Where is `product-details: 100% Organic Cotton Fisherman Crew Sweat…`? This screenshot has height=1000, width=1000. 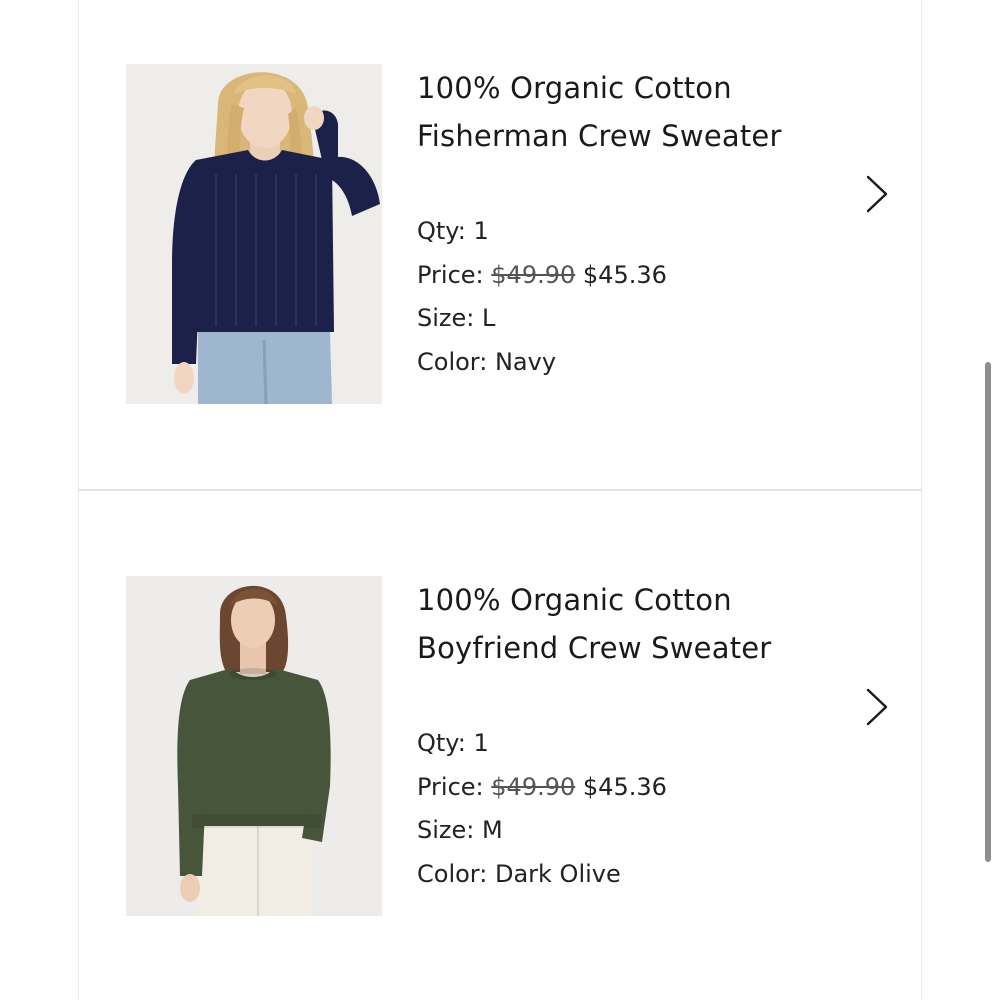 product-details: 100% Organic Cotton Fisherman Crew Sweat… is located at coordinates (637, 224).